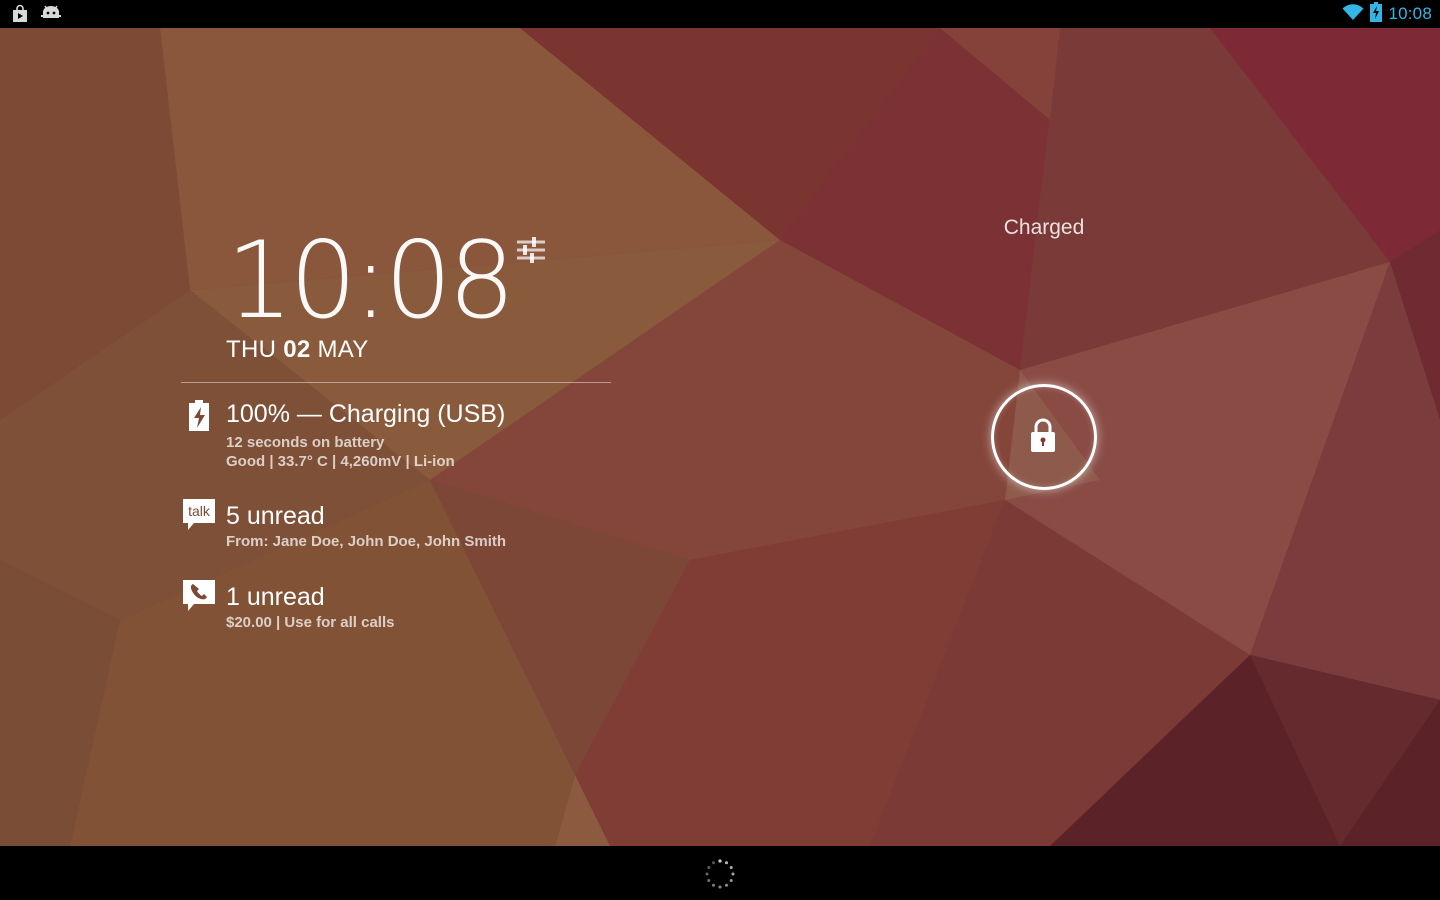 The image size is (1440, 900). What do you see at coordinates (340, 461) in the screenshot?
I see `notification-line: Good | 33.7° C | 4,260mV | Li-ion` at bounding box center [340, 461].